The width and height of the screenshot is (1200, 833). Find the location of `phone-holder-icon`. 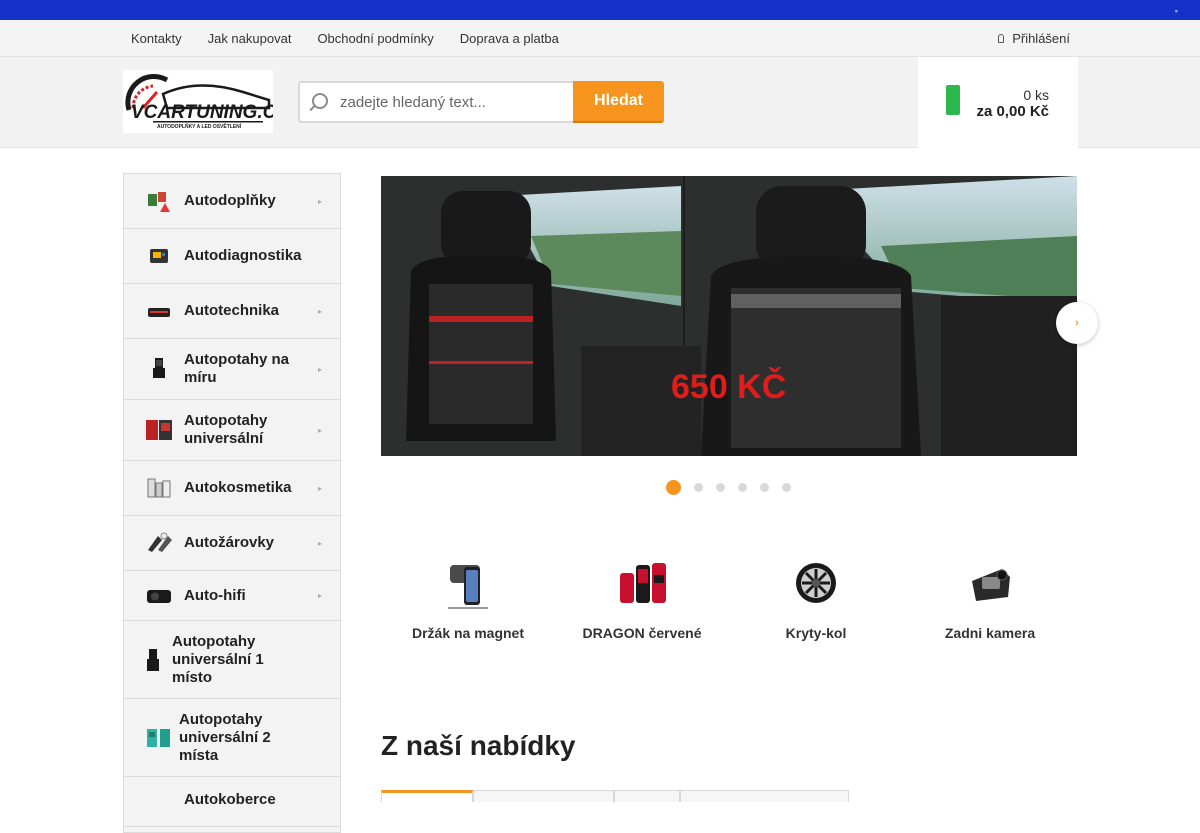

phone-holder-icon is located at coordinates (468, 587).